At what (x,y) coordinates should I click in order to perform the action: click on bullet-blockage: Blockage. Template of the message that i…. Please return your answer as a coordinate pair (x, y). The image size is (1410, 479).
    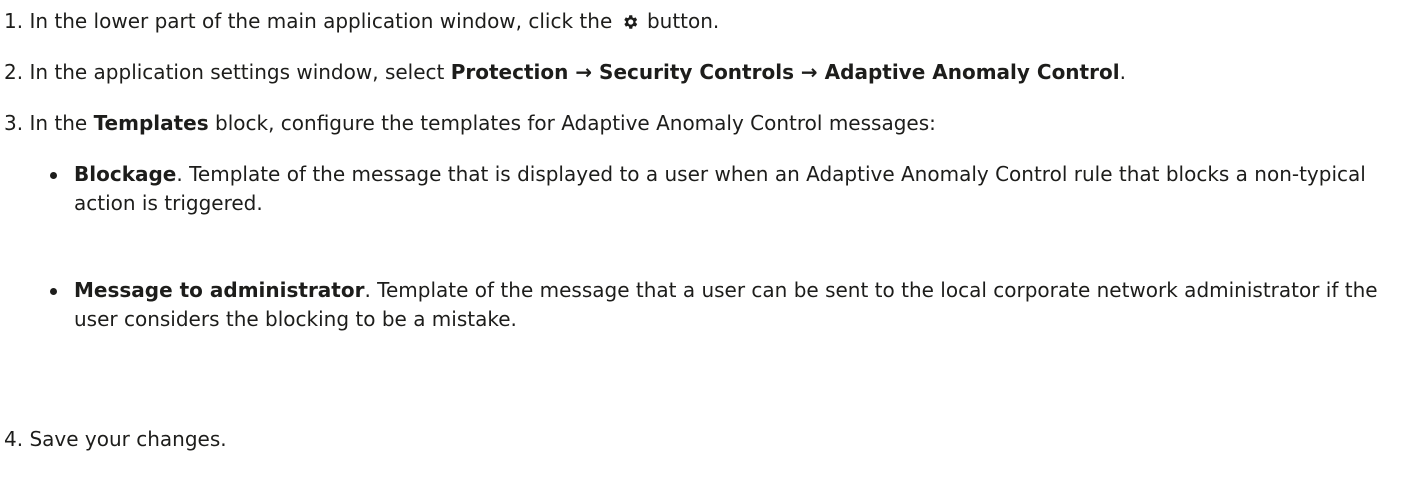
    Looking at the image, I should click on (715, 189).